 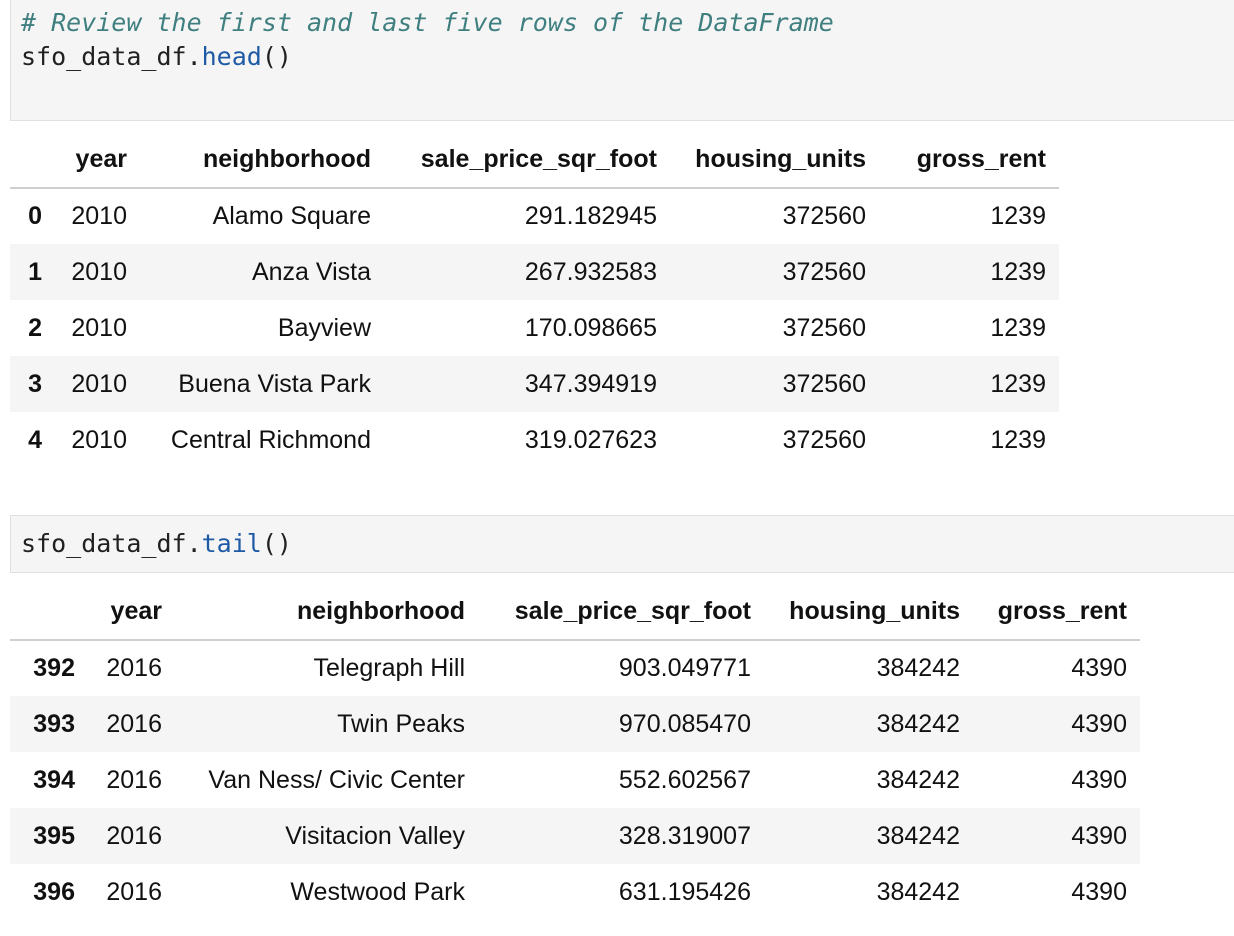 What do you see at coordinates (35, 383) in the screenshot?
I see `row-index: 3` at bounding box center [35, 383].